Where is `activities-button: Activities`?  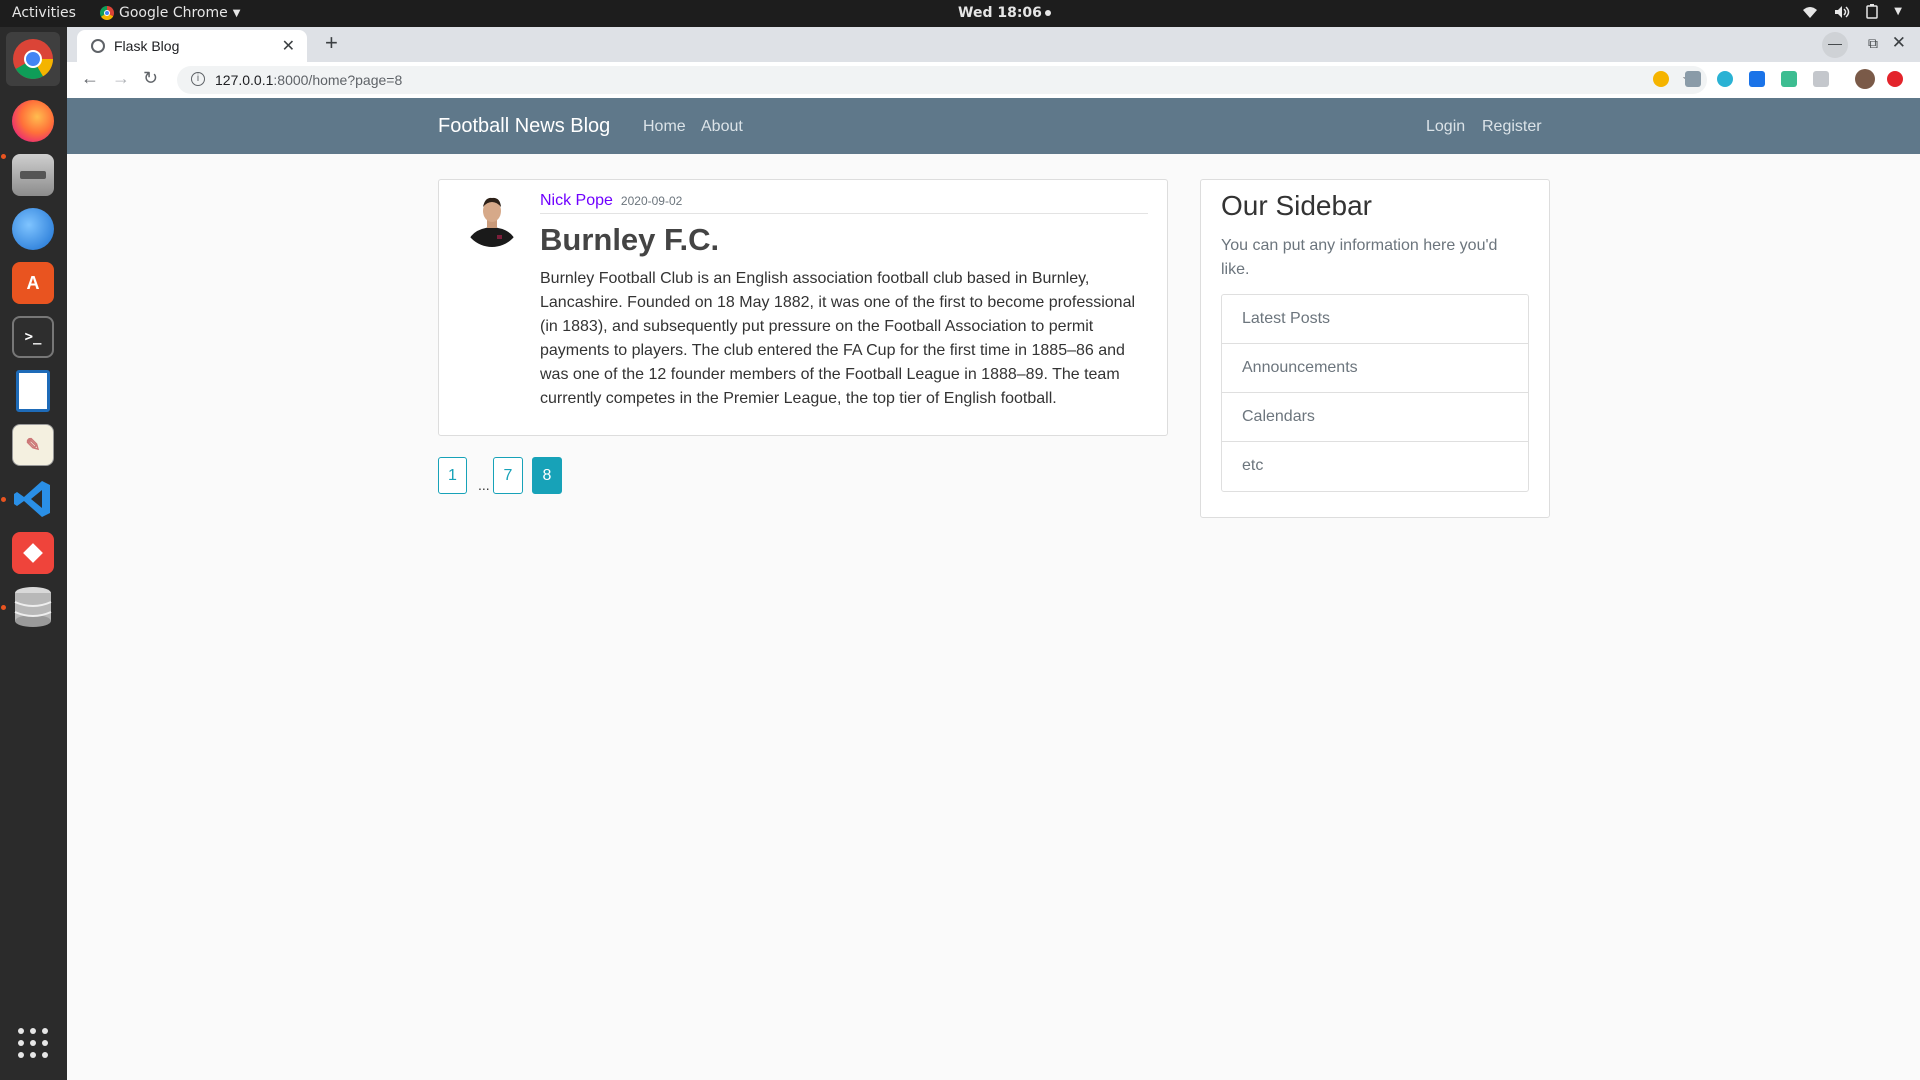
activities-button: Activities is located at coordinates (44, 13).